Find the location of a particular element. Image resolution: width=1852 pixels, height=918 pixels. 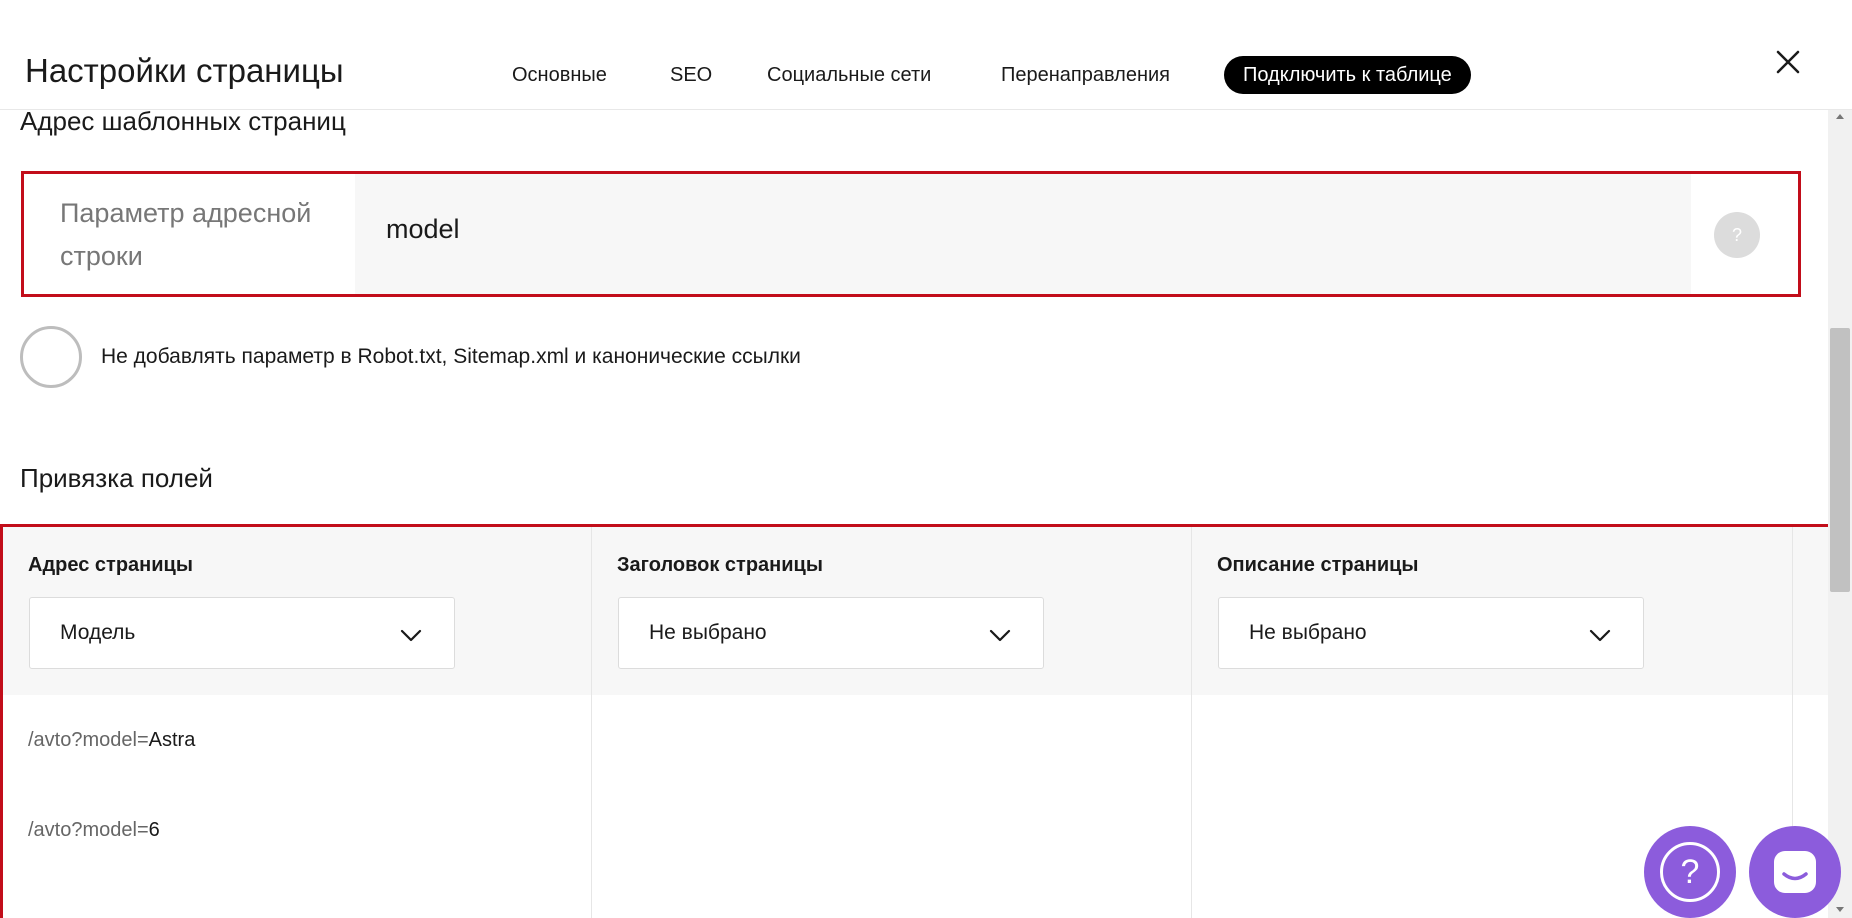

chat-icon is located at coordinates (1795, 872).